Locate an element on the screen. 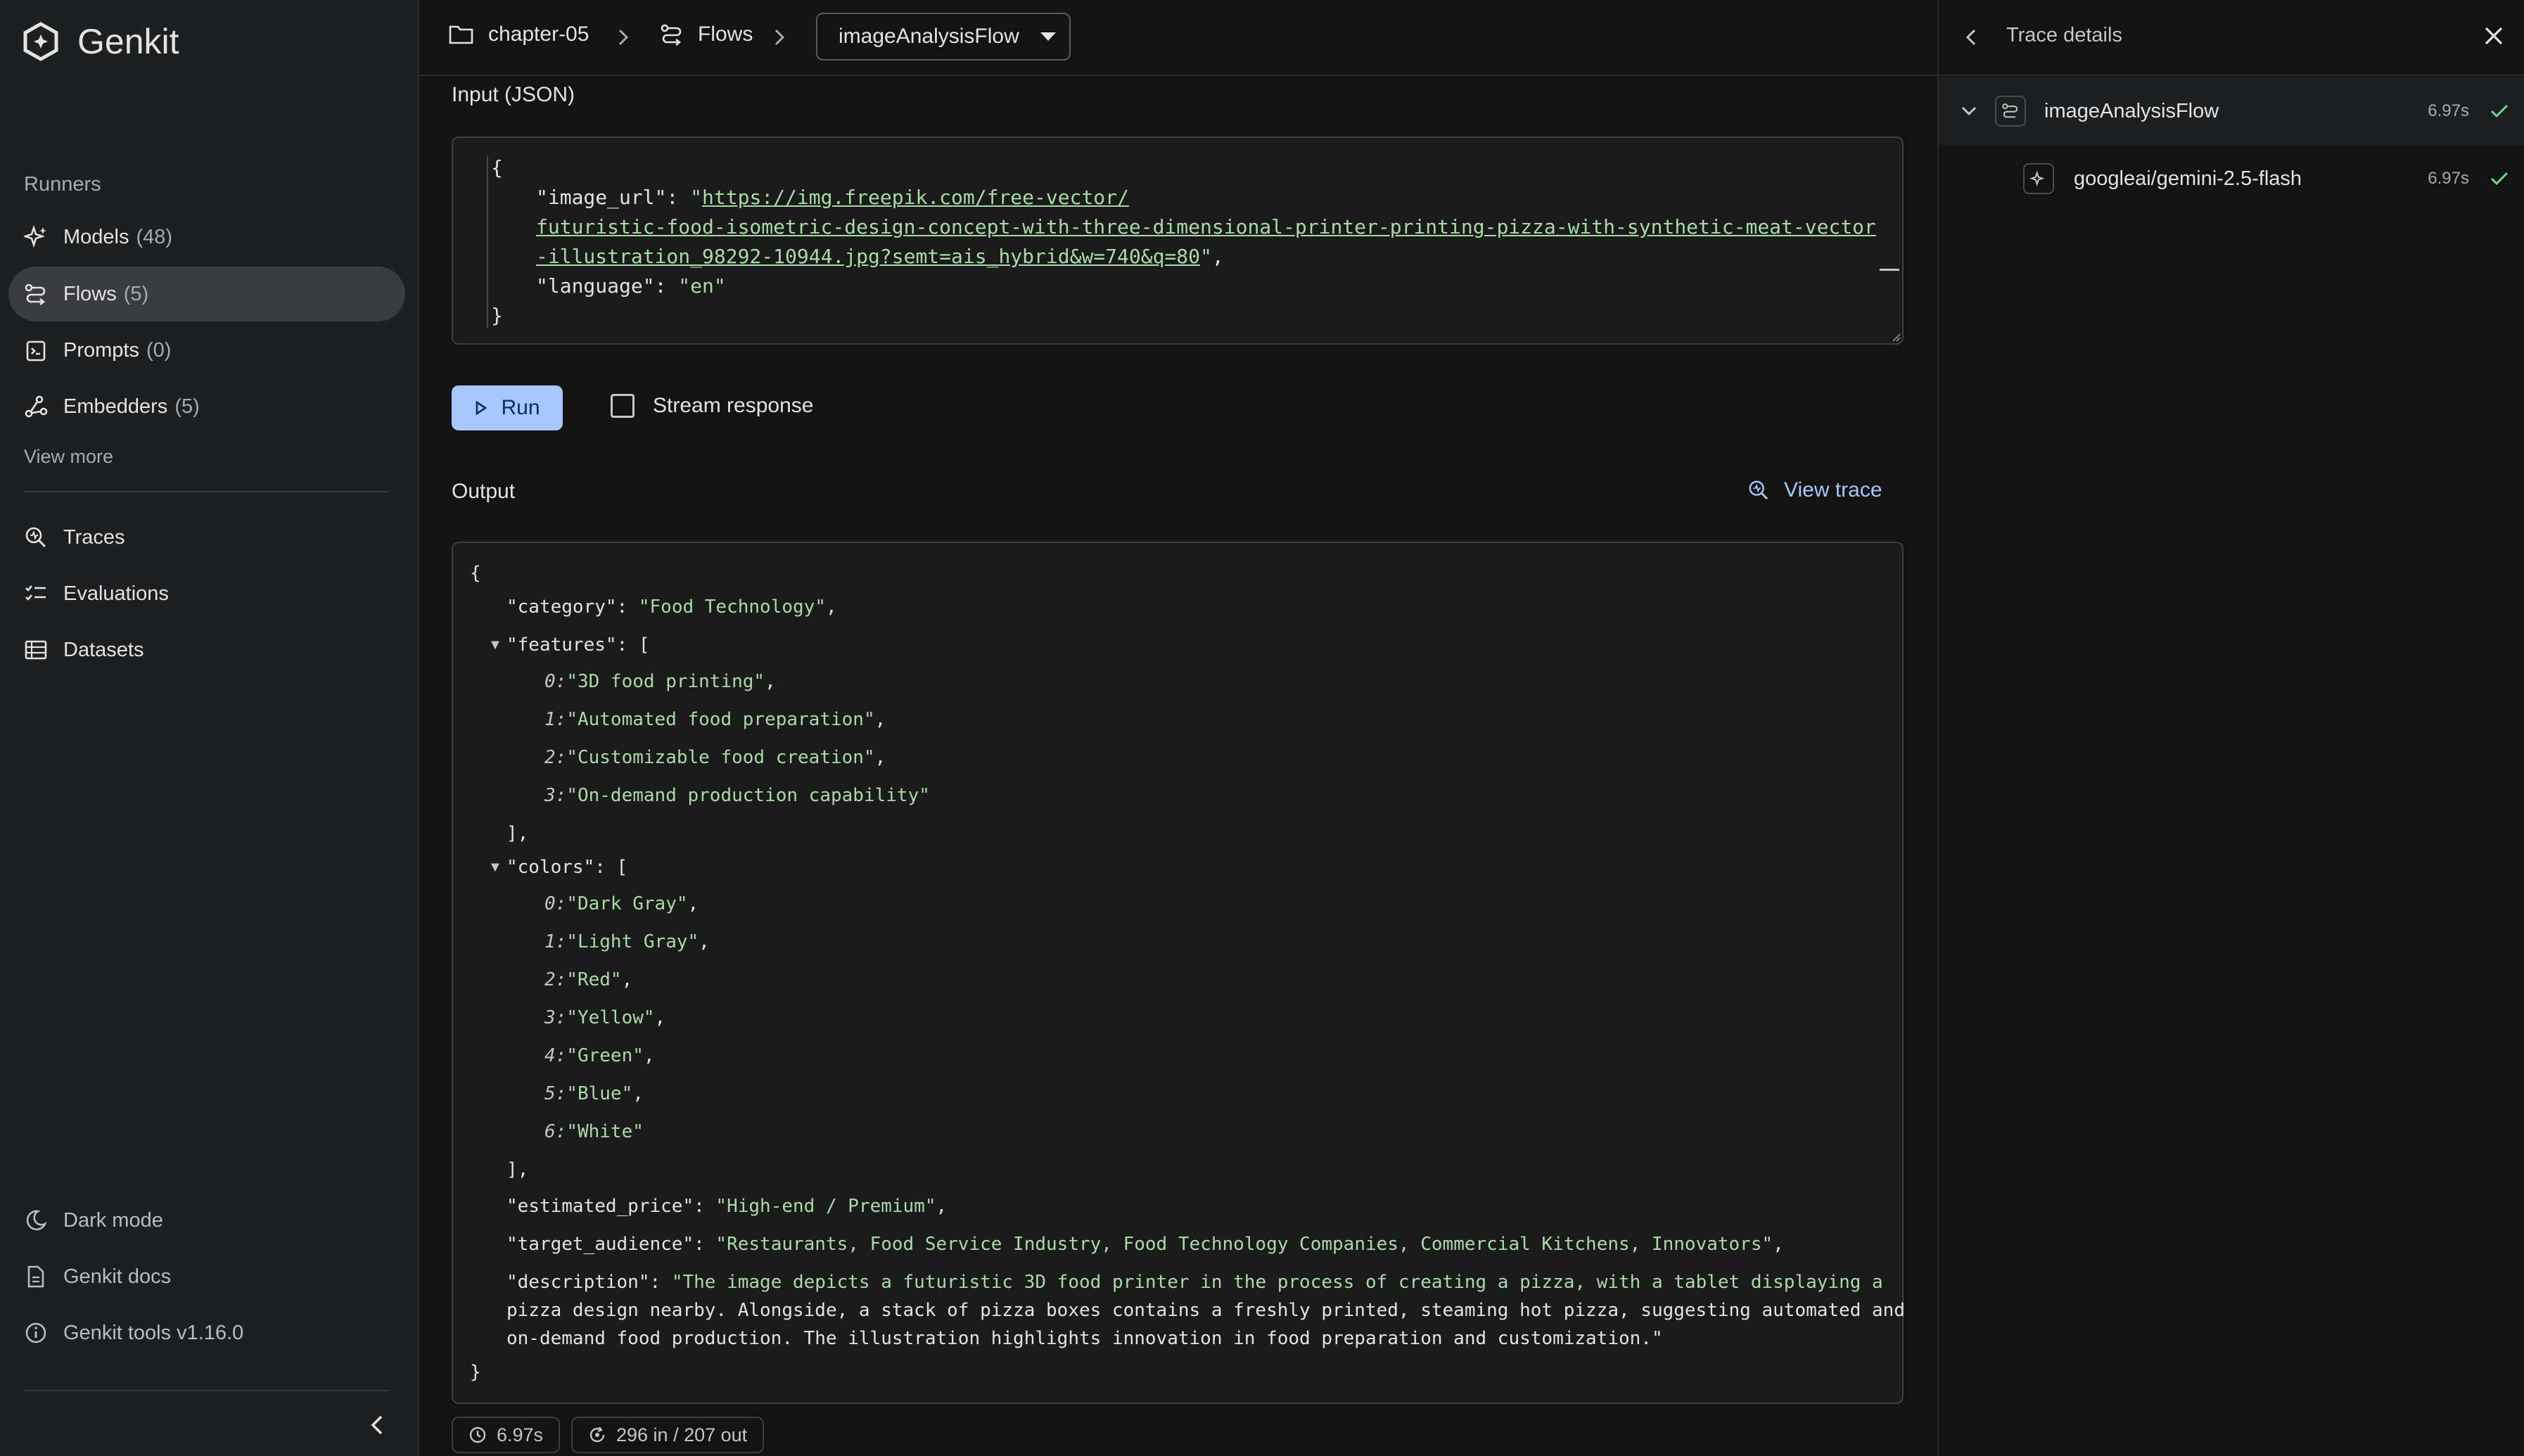 The height and width of the screenshot is (1456, 2524). sidebar-item-traces: Traces is located at coordinates (206, 537).